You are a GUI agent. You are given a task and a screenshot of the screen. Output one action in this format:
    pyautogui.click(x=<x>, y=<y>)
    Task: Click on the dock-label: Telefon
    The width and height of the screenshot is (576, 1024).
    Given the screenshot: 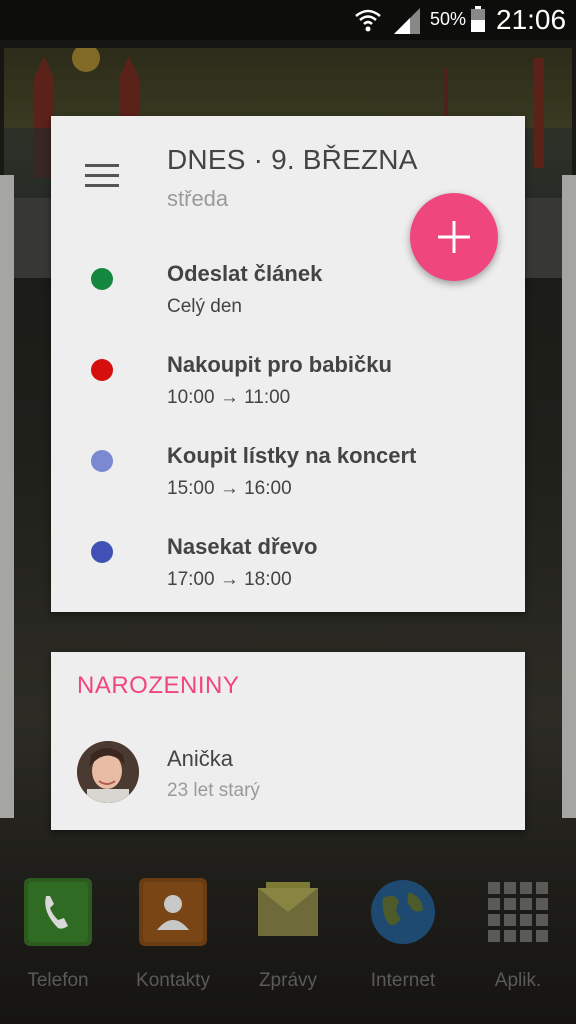 What is the action you would take?
    pyautogui.click(x=58, y=980)
    